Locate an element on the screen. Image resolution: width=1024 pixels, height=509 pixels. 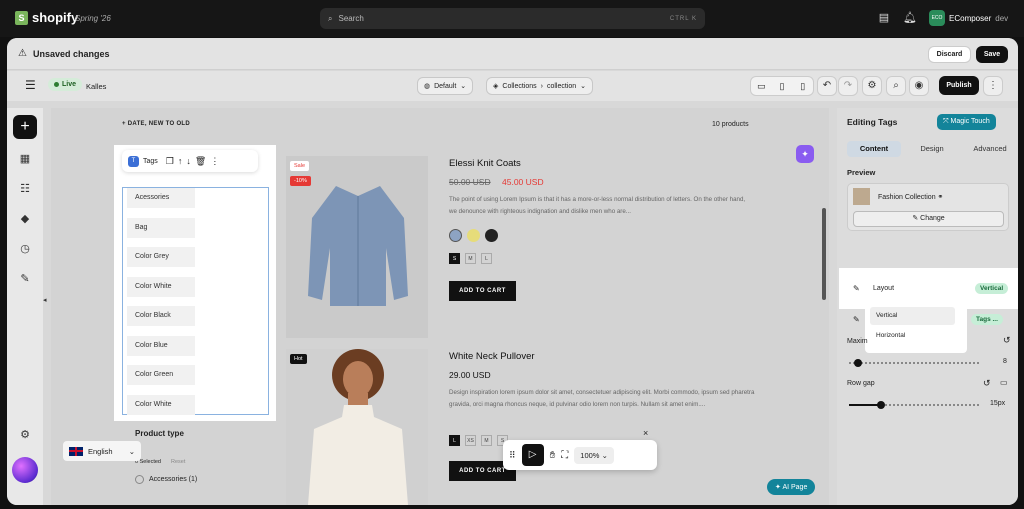
publish-button: Publish is located at coordinates (959, 85).